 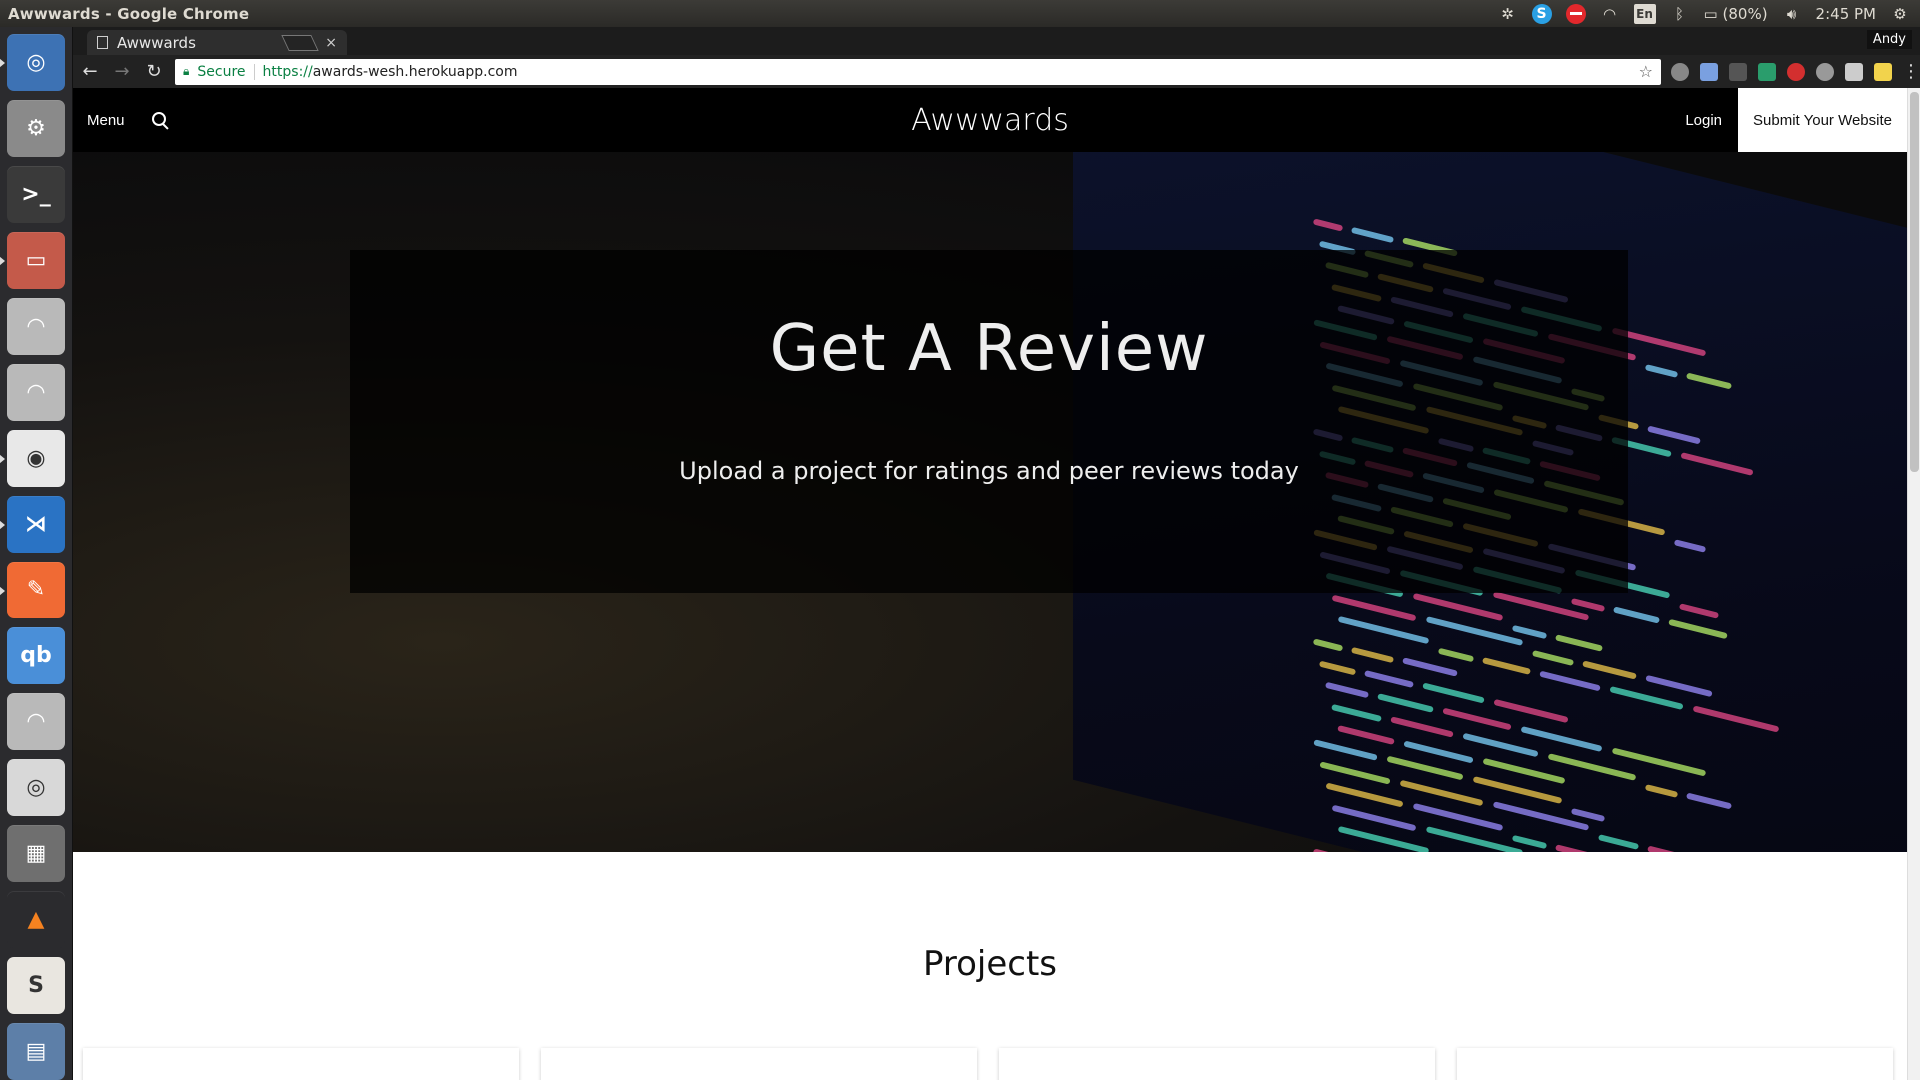 I want to click on code-line-decoration, so click(x=1328, y=850).